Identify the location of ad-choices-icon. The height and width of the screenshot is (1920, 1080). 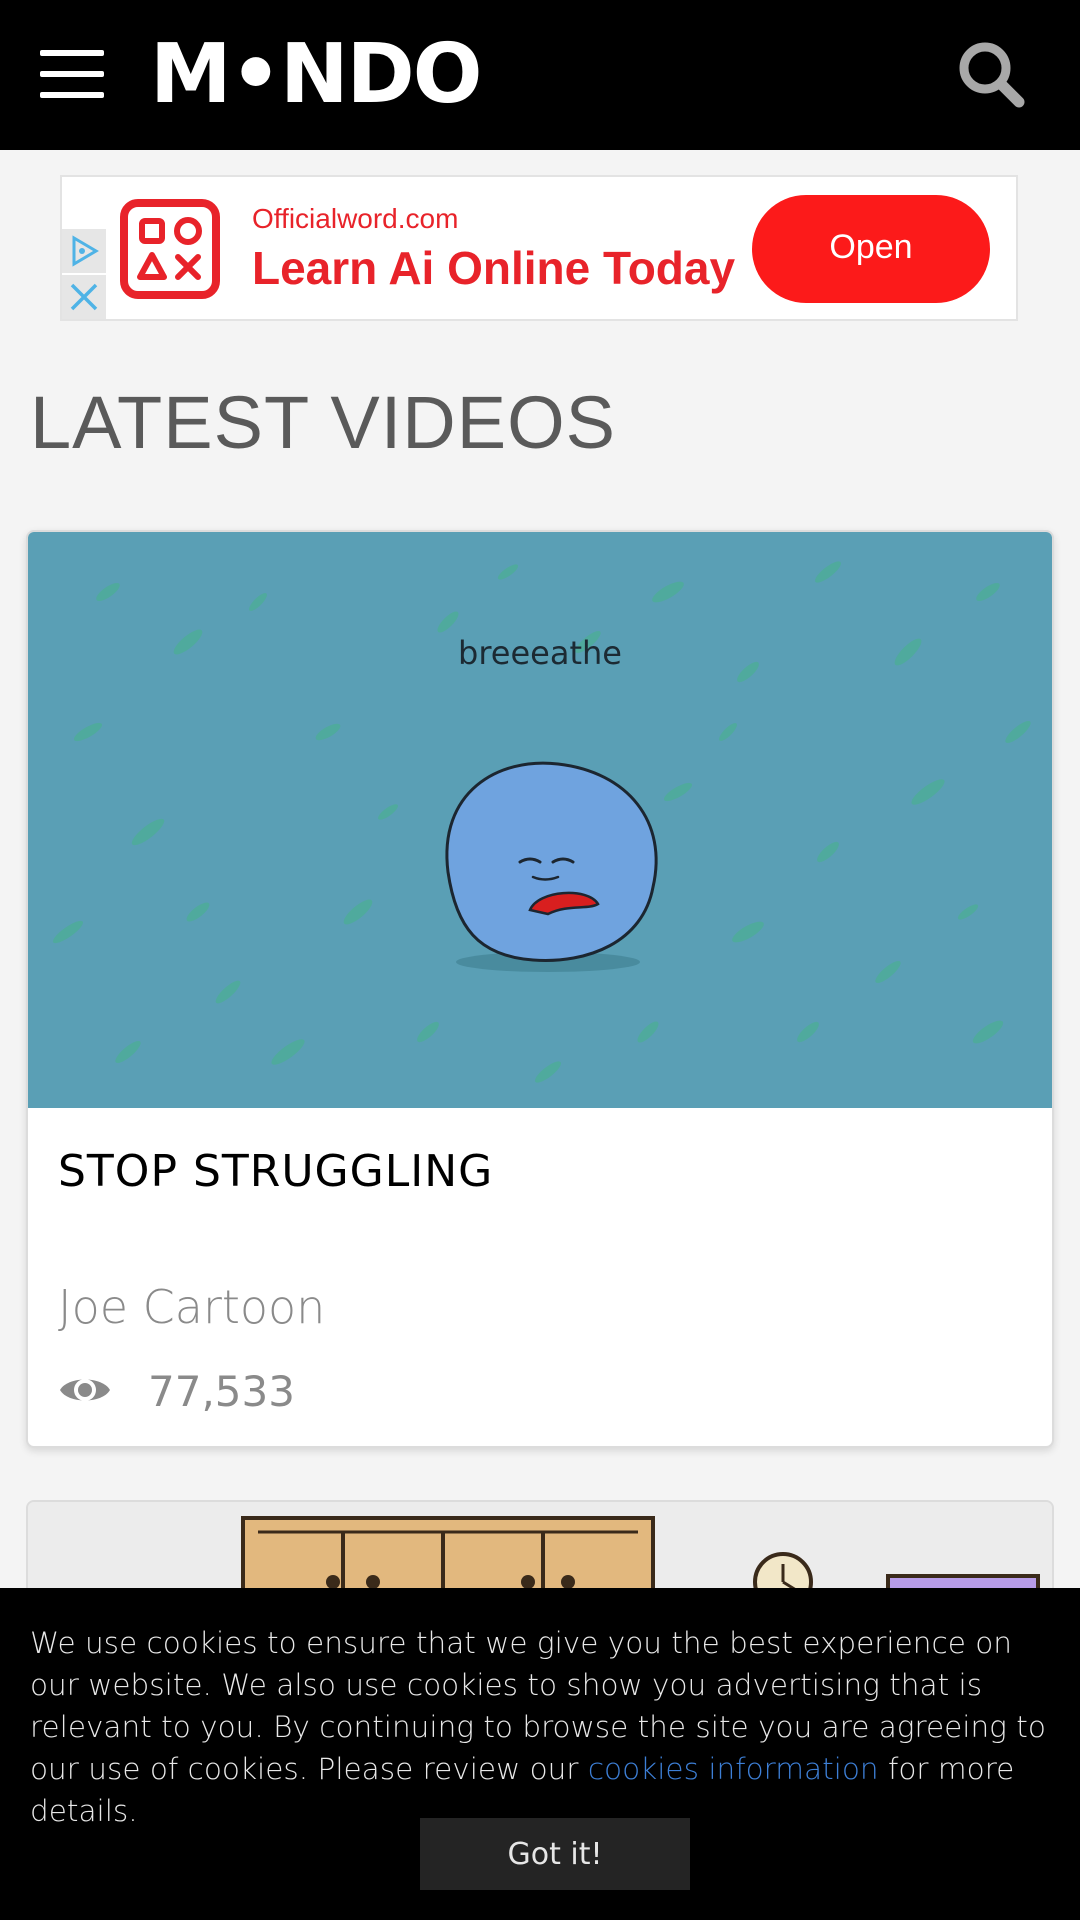
(84, 251).